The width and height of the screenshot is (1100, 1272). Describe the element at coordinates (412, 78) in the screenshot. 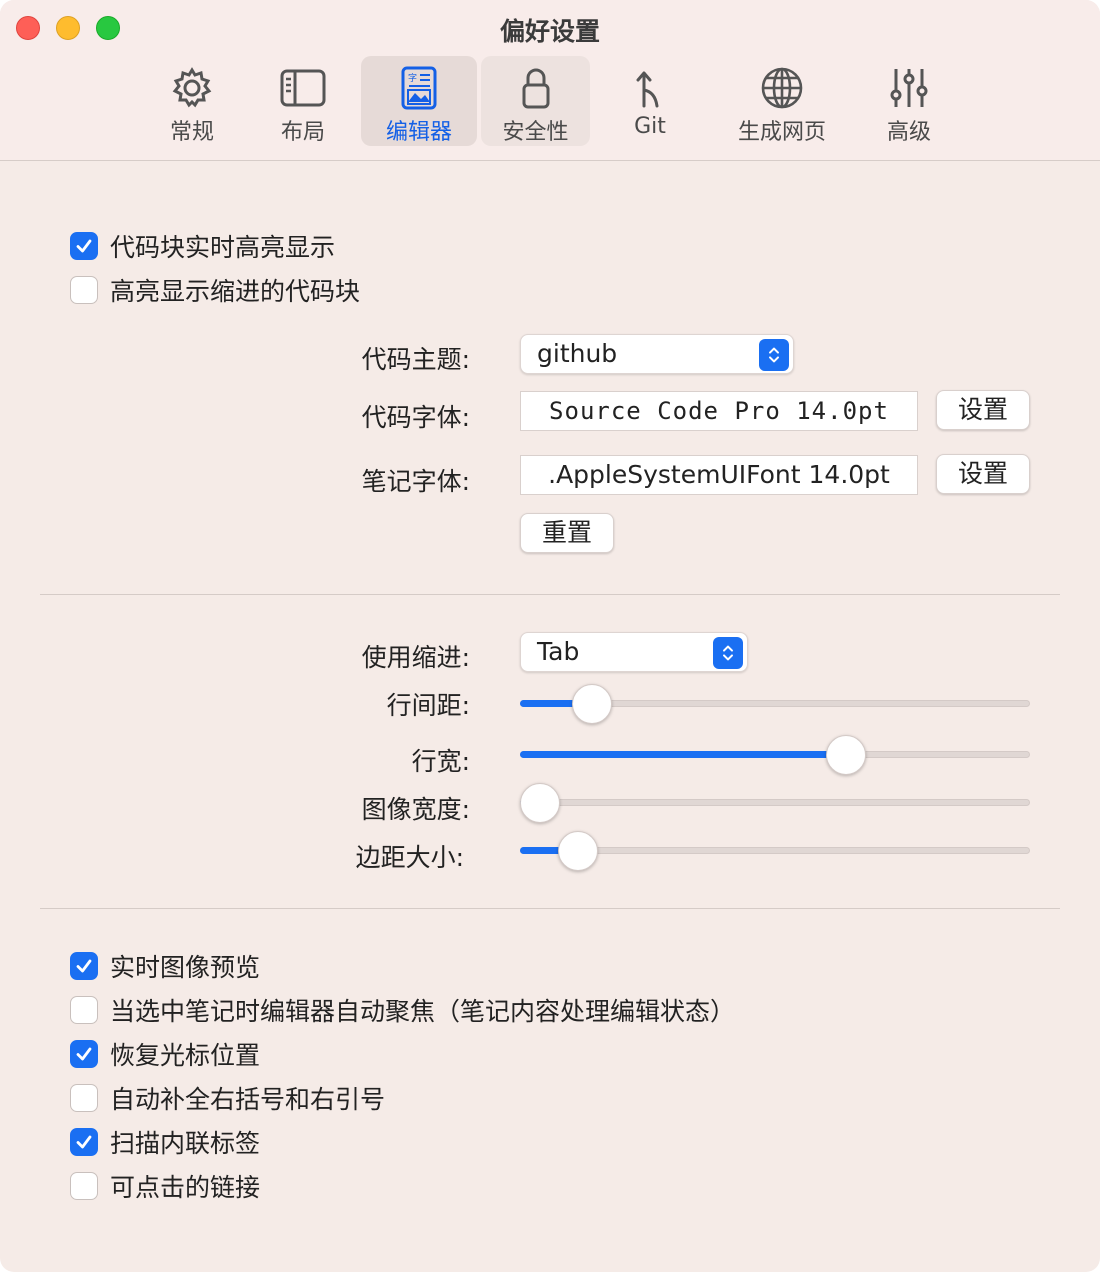

I see `svg-text: 字` at that location.